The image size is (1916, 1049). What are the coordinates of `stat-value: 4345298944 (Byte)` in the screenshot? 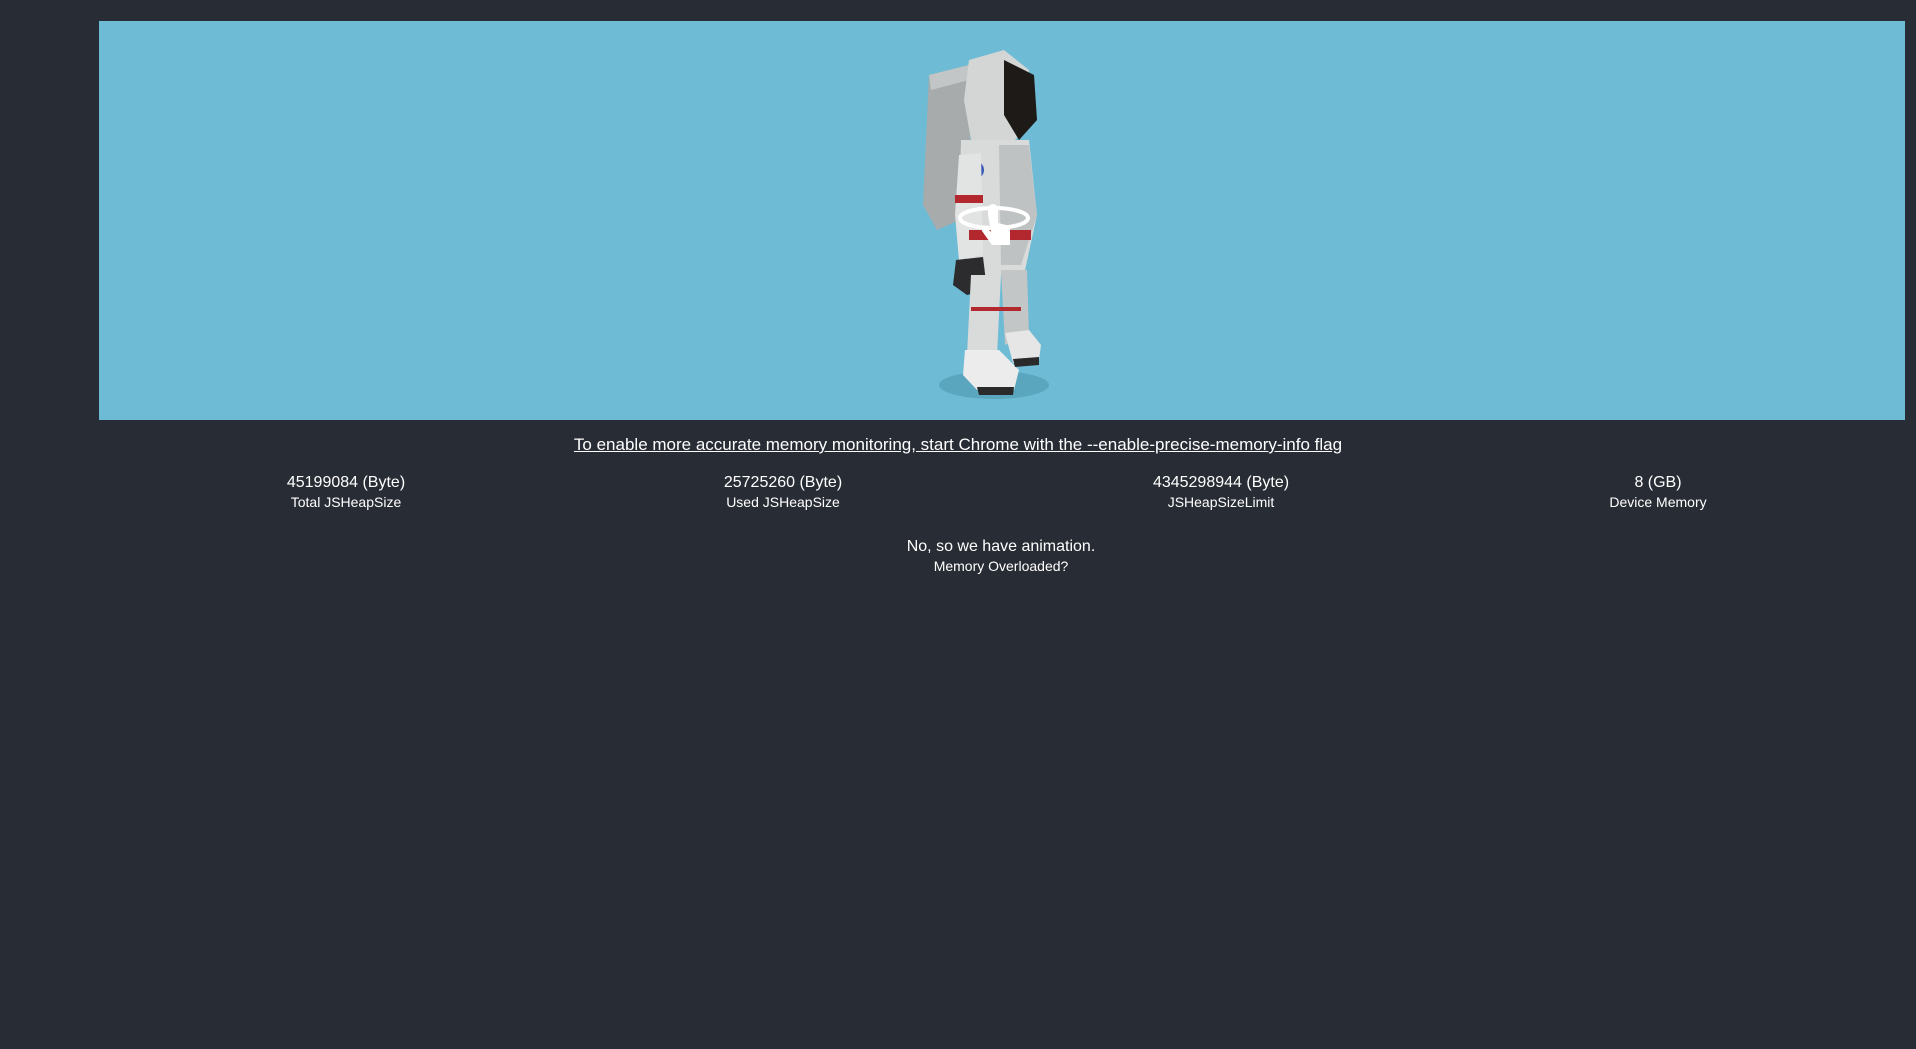 It's located at (1221, 482).